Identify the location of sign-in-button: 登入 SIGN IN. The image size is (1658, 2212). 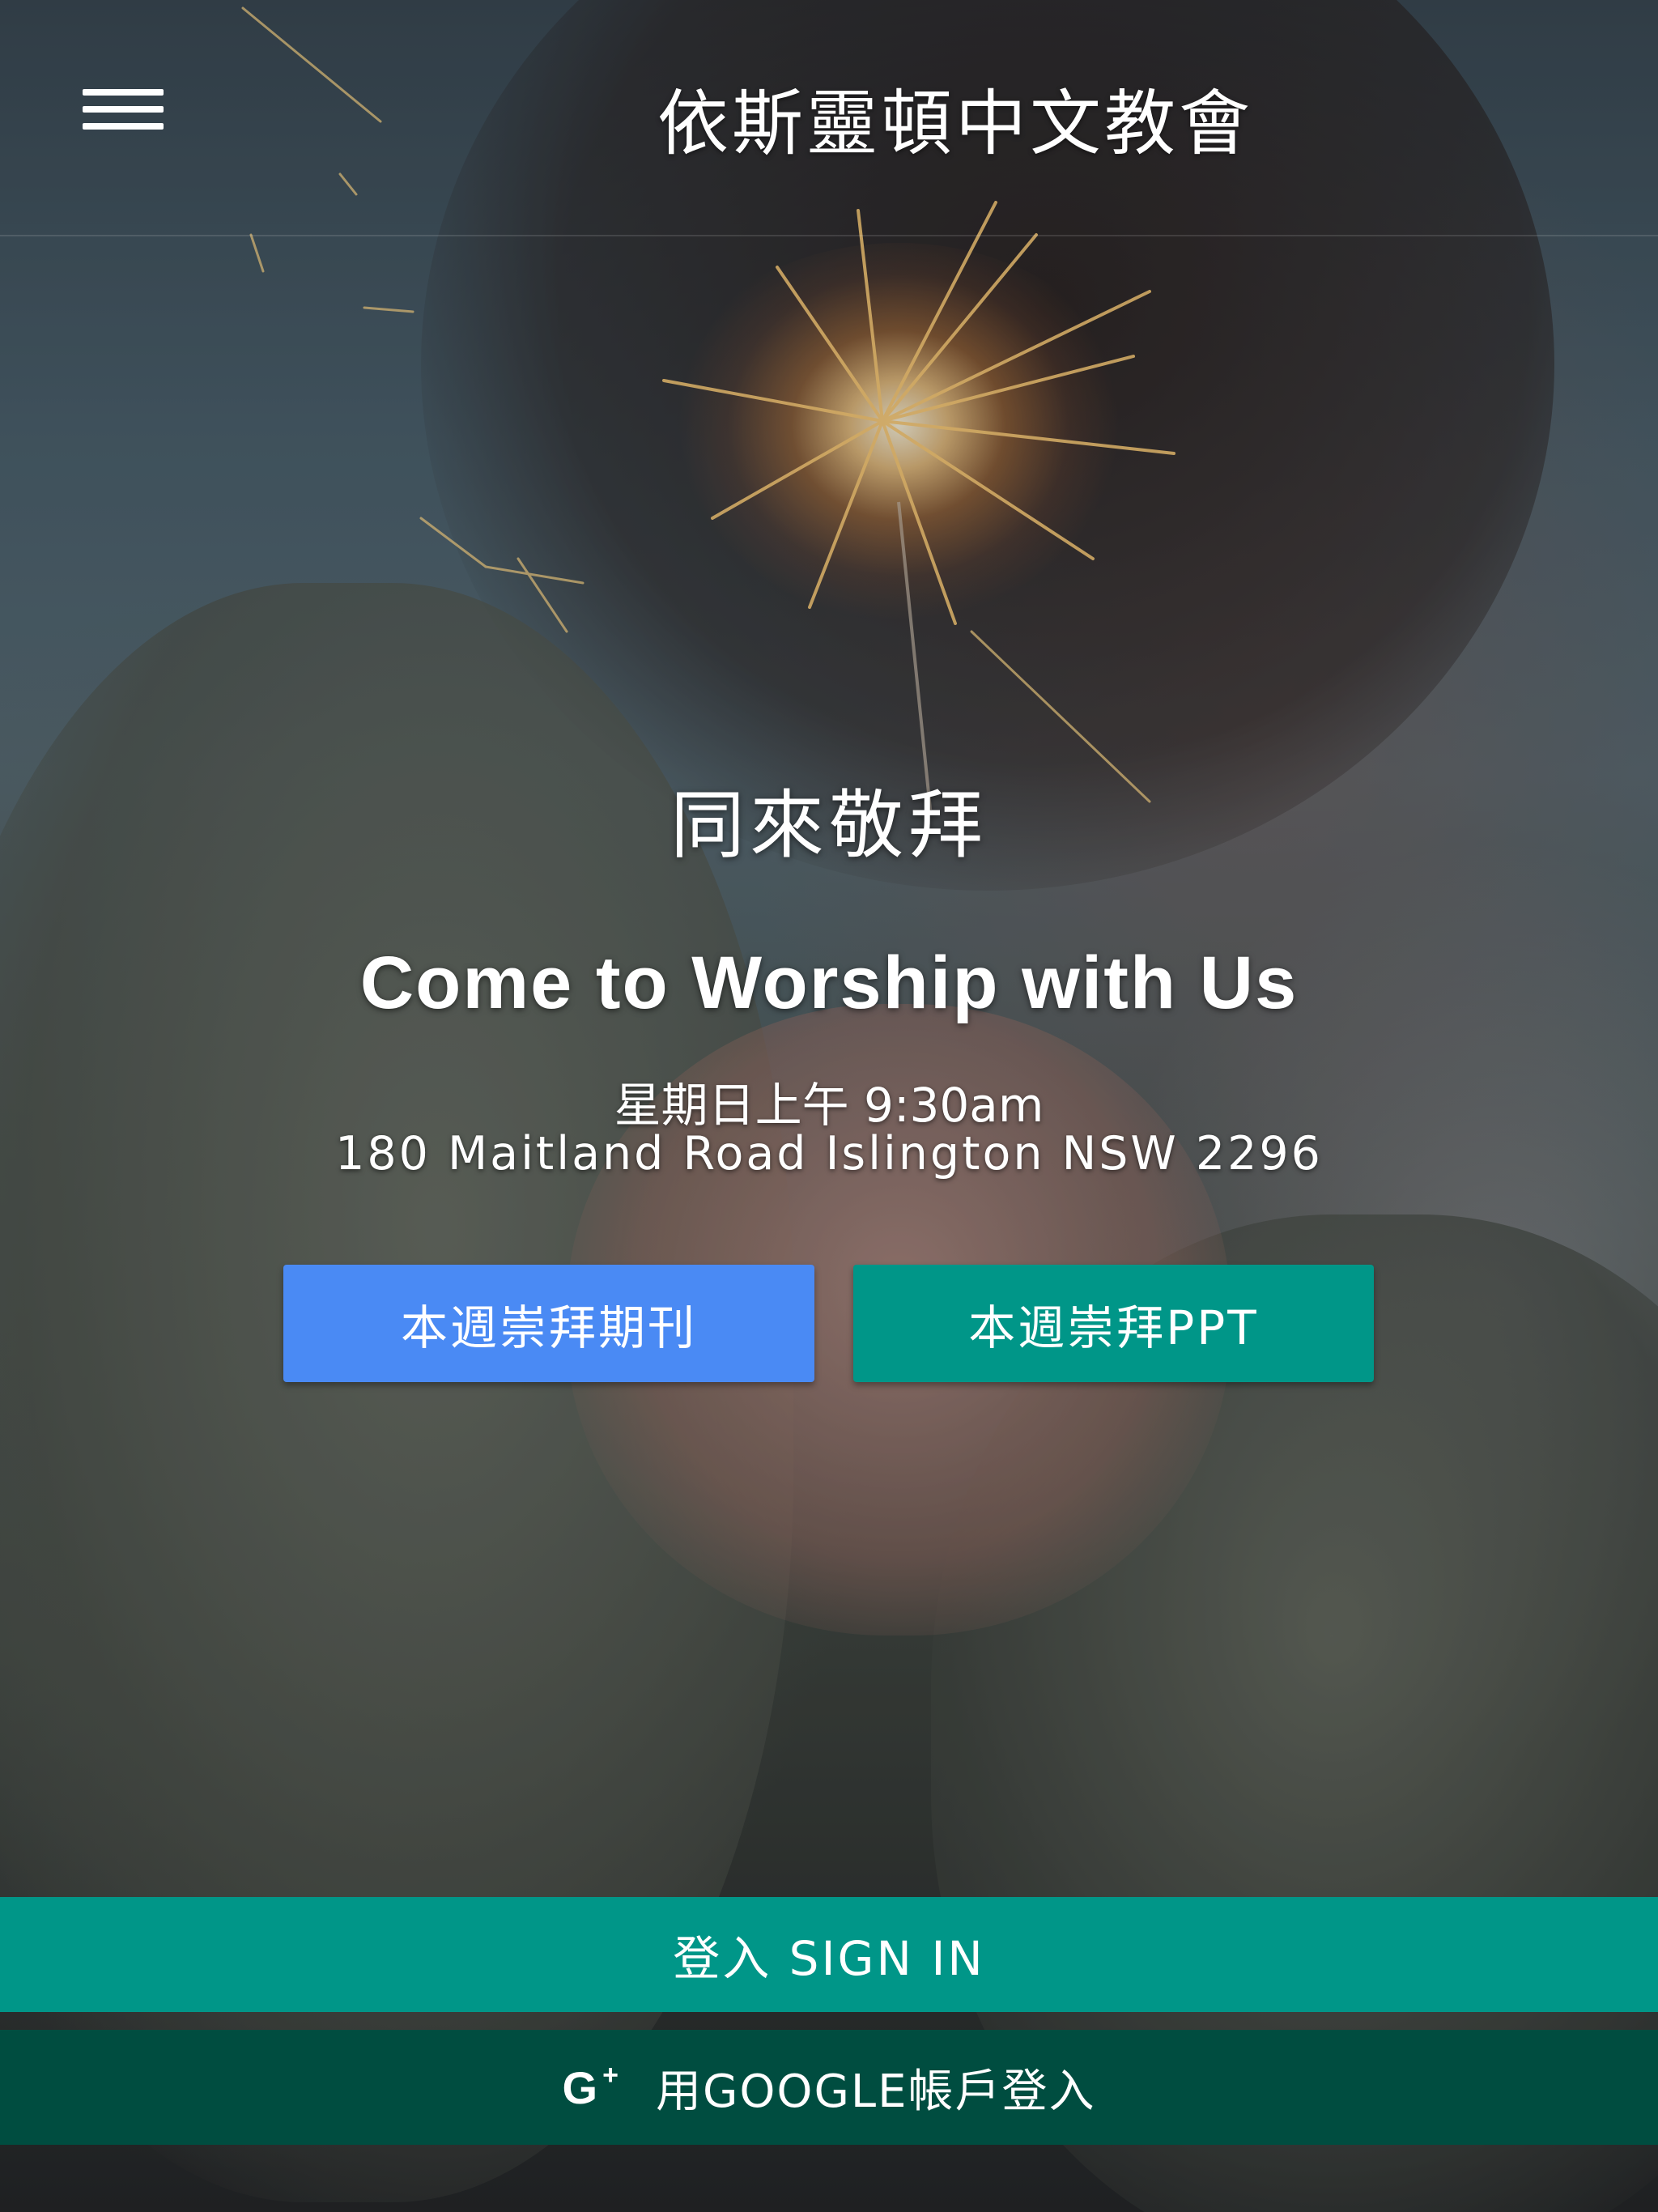
(829, 1955).